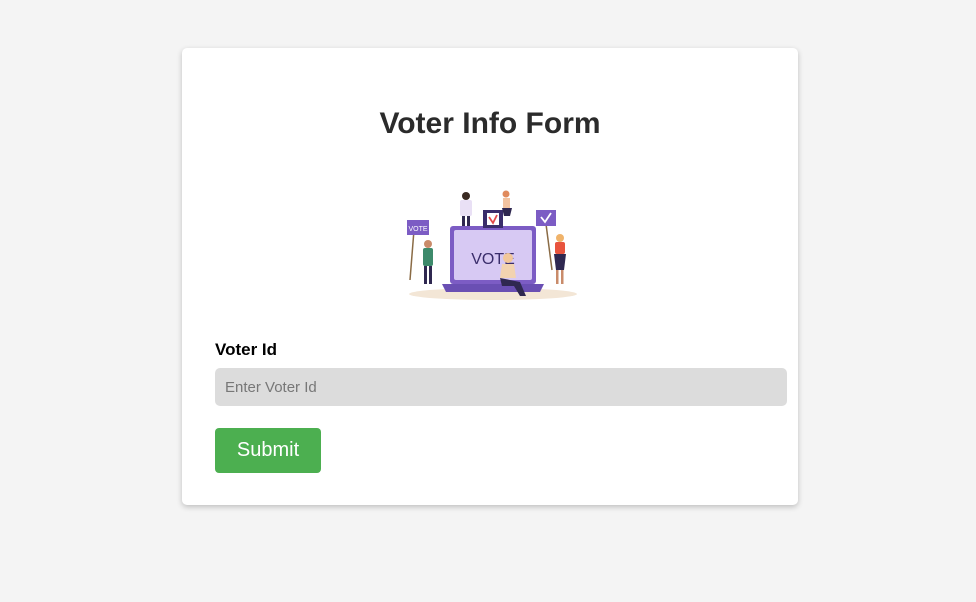 This screenshot has height=602, width=976. What do you see at coordinates (246, 349) in the screenshot?
I see `voter-id-label: Voter Id` at bounding box center [246, 349].